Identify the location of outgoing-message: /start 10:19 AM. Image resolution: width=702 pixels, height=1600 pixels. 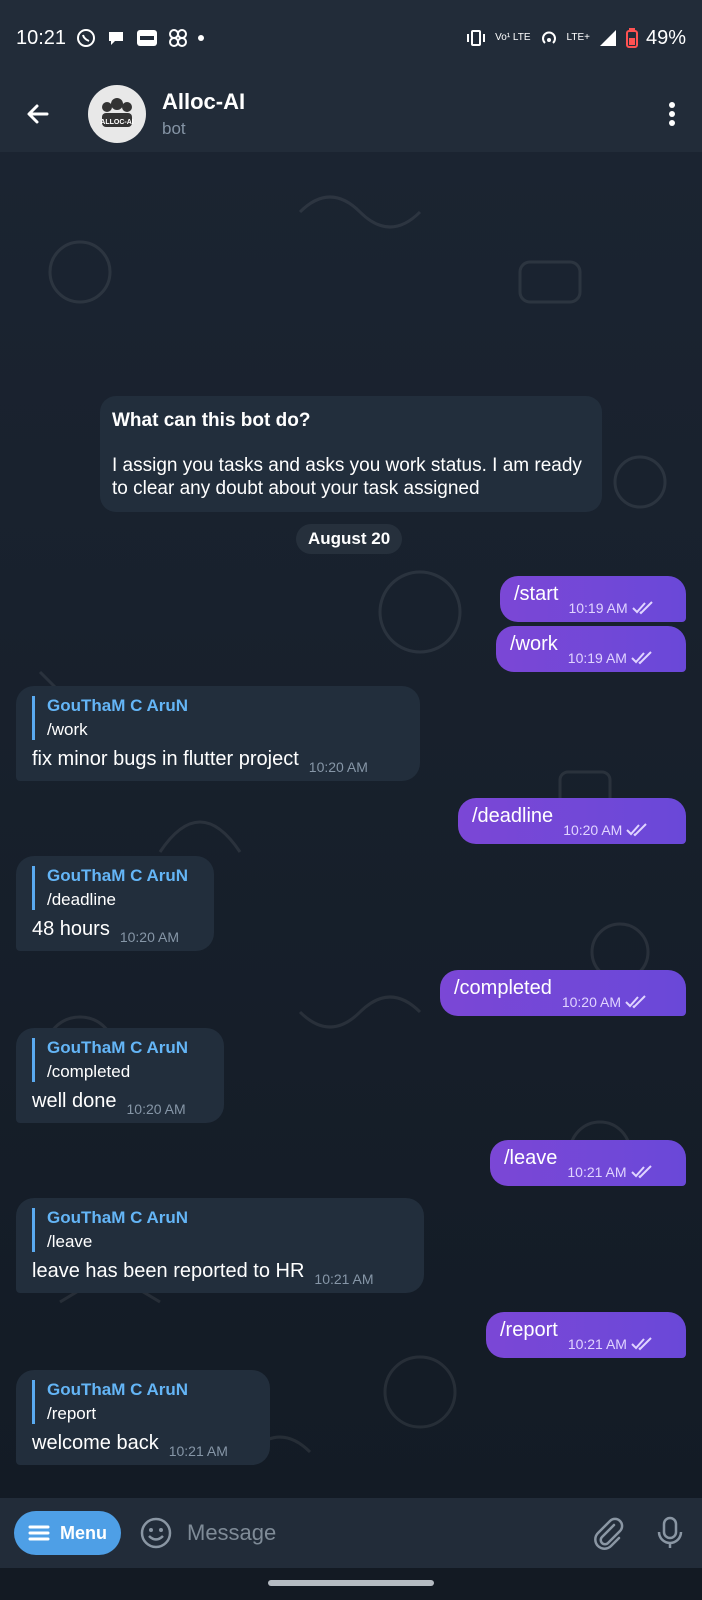
(593, 599).